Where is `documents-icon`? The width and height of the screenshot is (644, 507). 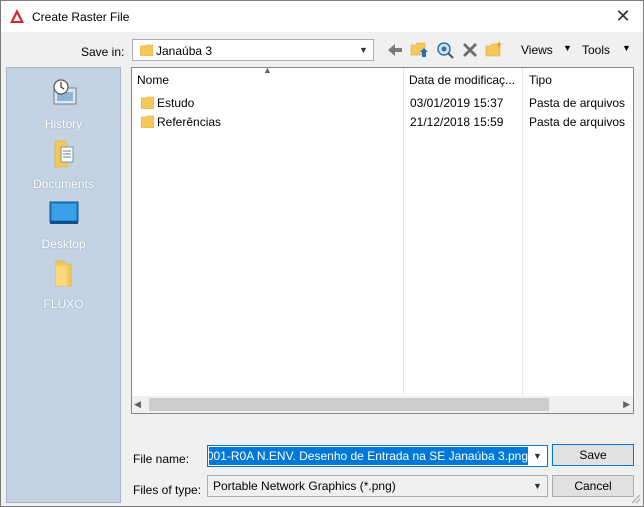 documents-icon is located at coordinates (64, 154).